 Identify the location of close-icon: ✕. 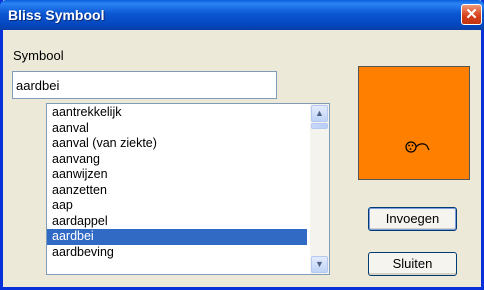
(471, 14).